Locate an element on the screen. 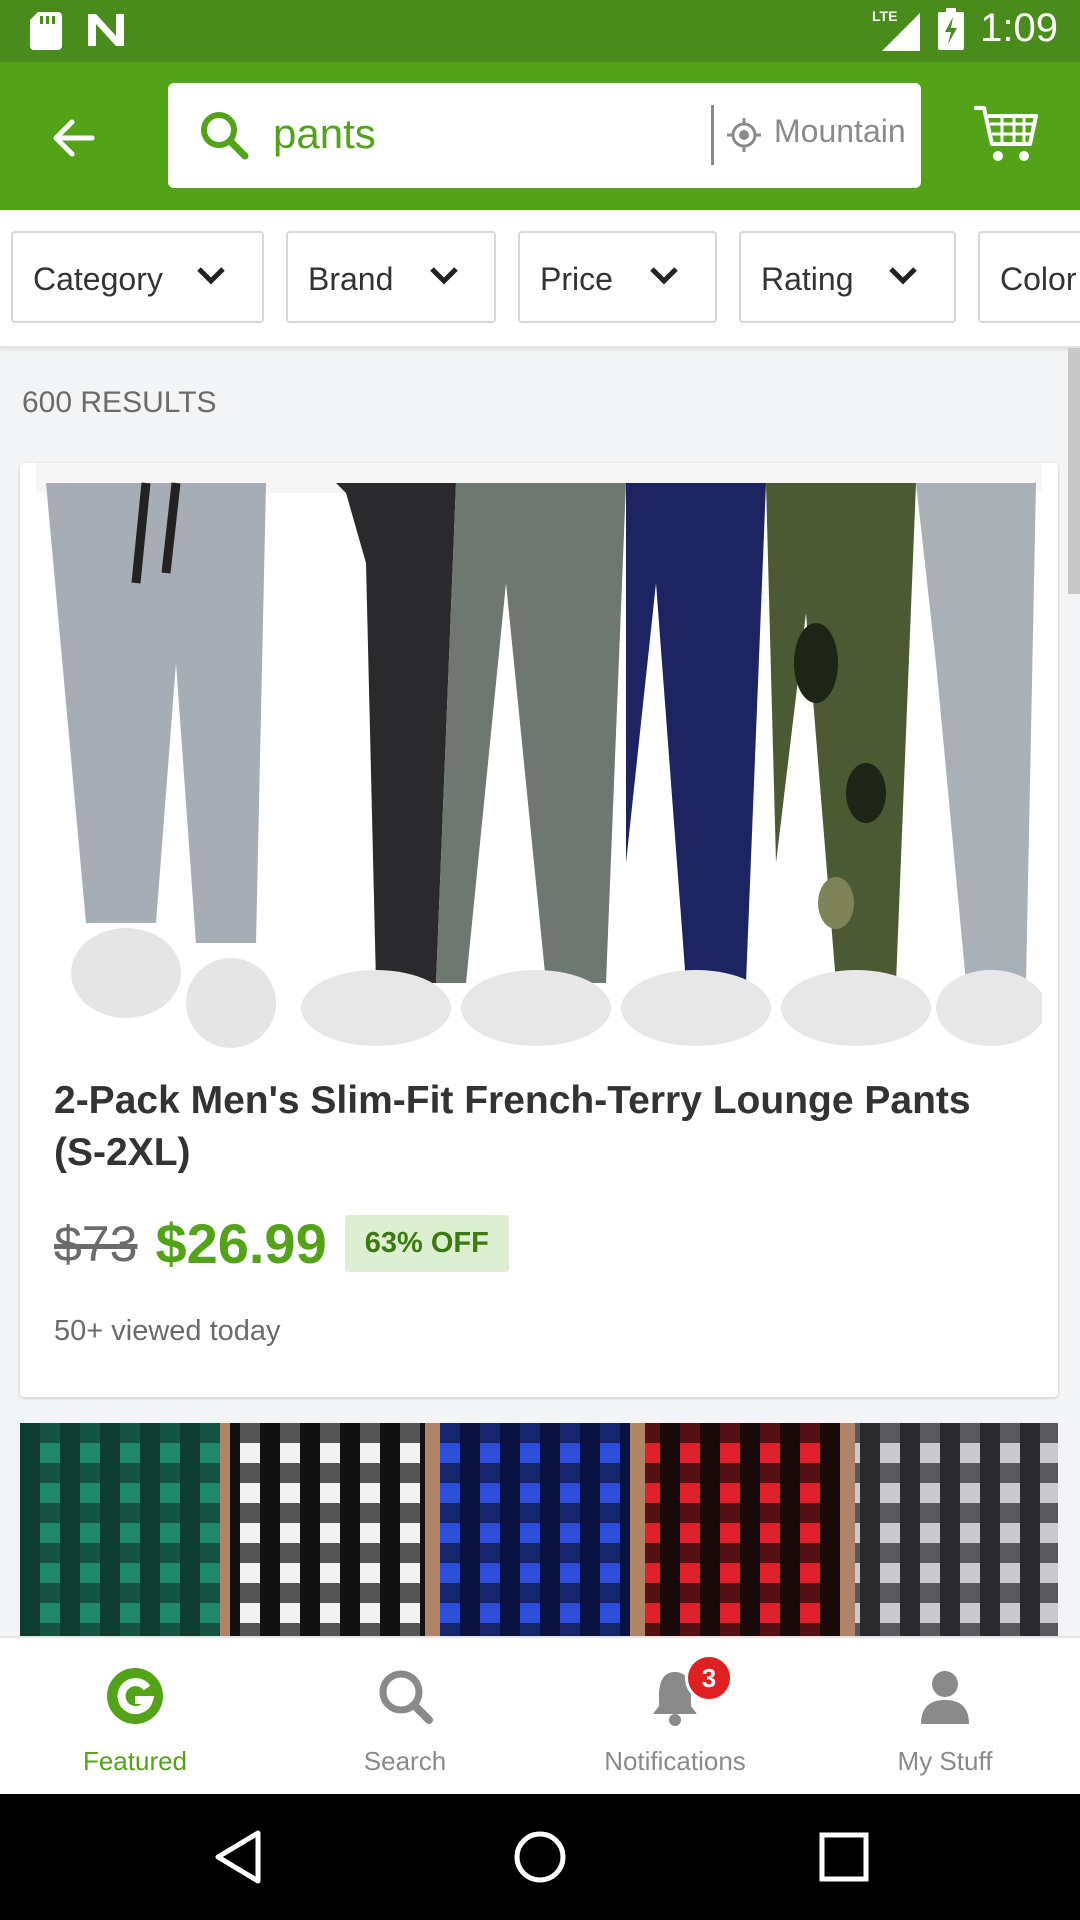 The image size is (1080, 1920). results-count: 600 RESULTS is located at coordinates (119, 402).